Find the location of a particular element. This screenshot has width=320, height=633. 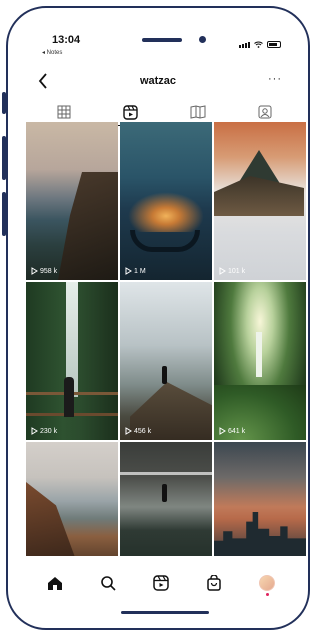

bottom-navigation is located at coordinates (161, 583).